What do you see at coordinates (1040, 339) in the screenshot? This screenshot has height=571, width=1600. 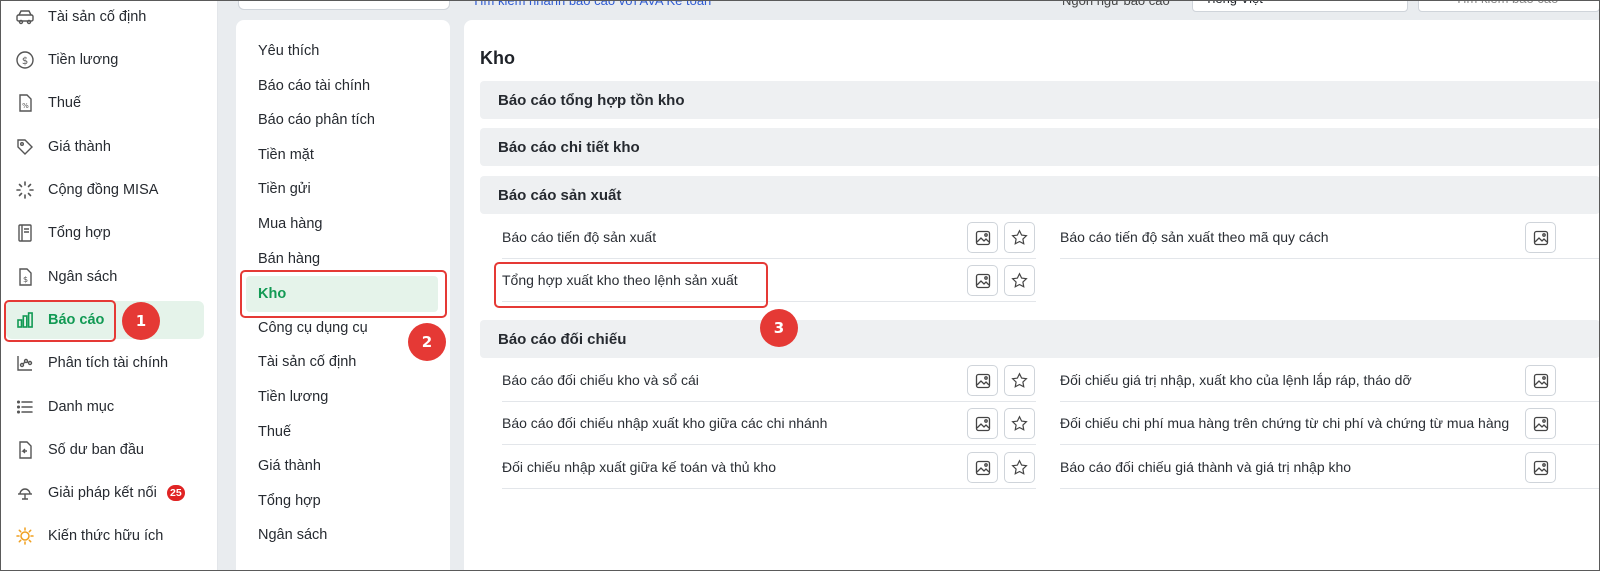 I see `group-header-doi-chieu: Báo cáo đối chiếu` at bounding box center [1040, 339].